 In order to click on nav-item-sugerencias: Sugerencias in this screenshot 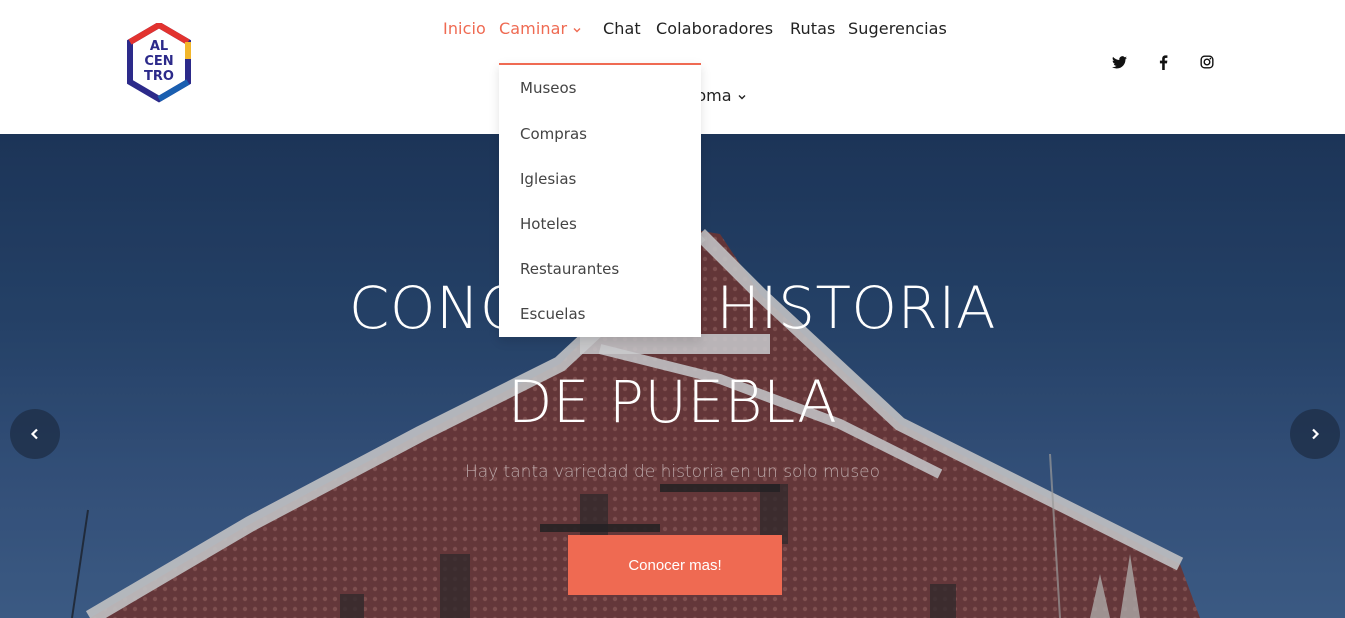, I will do `click(897, 28)`.